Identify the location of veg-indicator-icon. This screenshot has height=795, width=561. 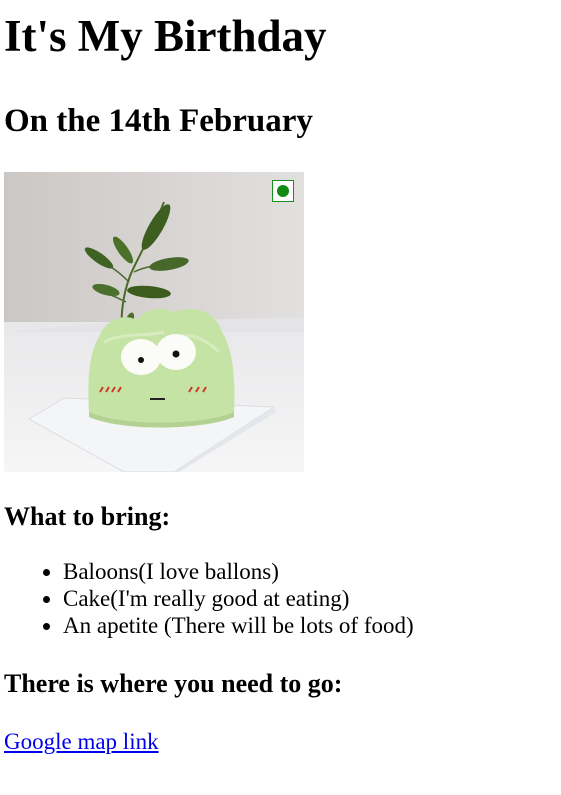
(283, 191).